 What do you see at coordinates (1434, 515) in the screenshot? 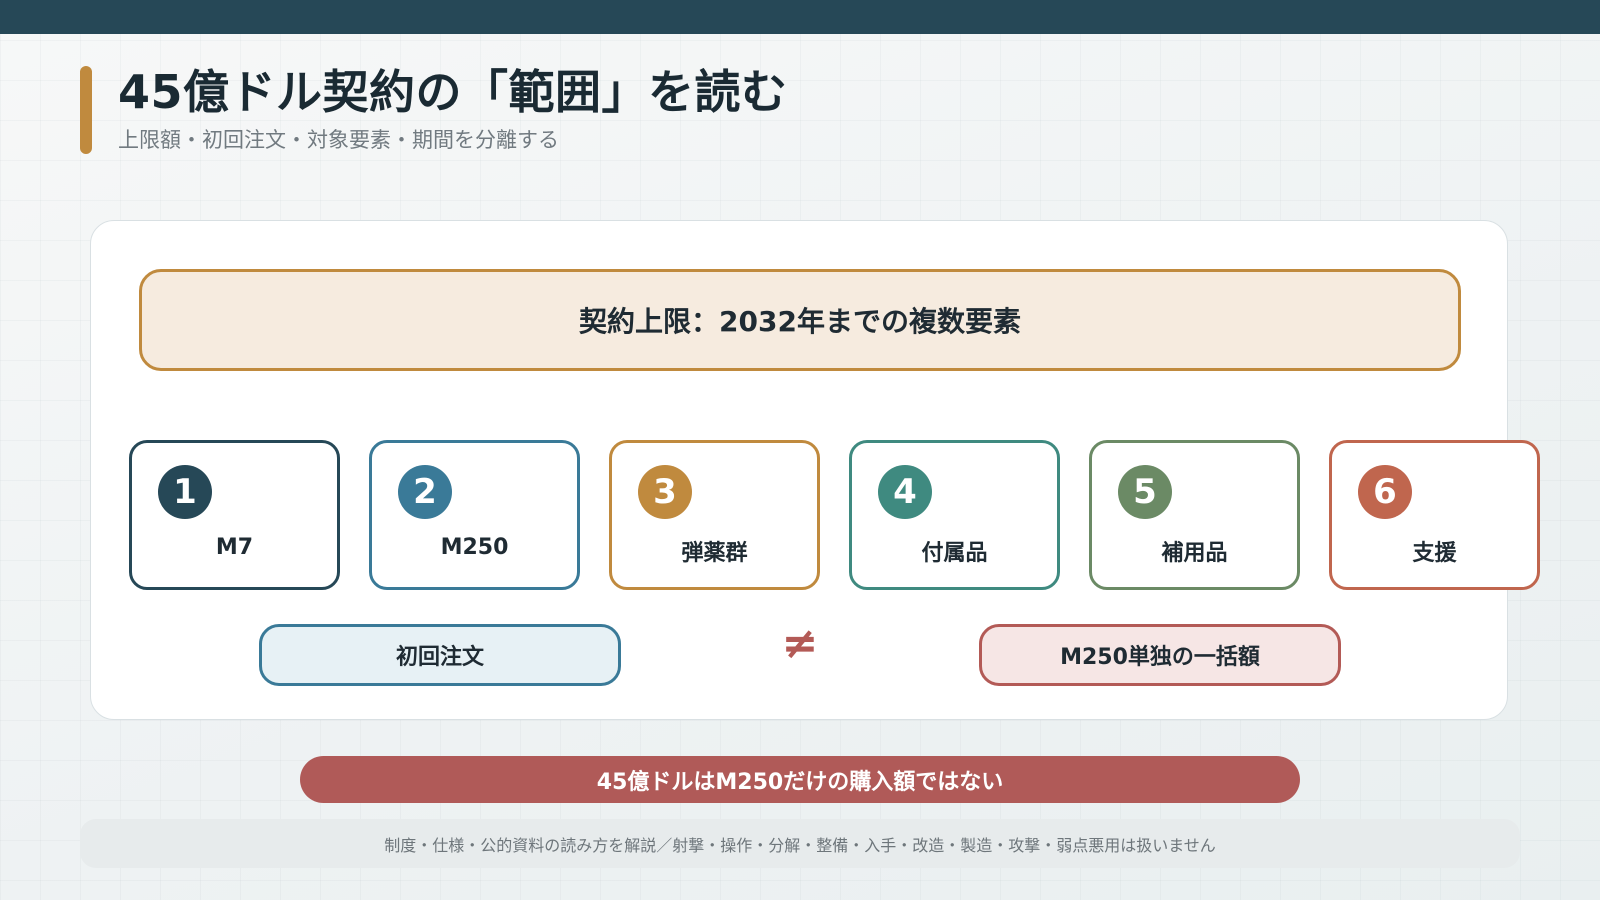
I see `element-card-support: 6 支援` at bounding box center [1434, 515].